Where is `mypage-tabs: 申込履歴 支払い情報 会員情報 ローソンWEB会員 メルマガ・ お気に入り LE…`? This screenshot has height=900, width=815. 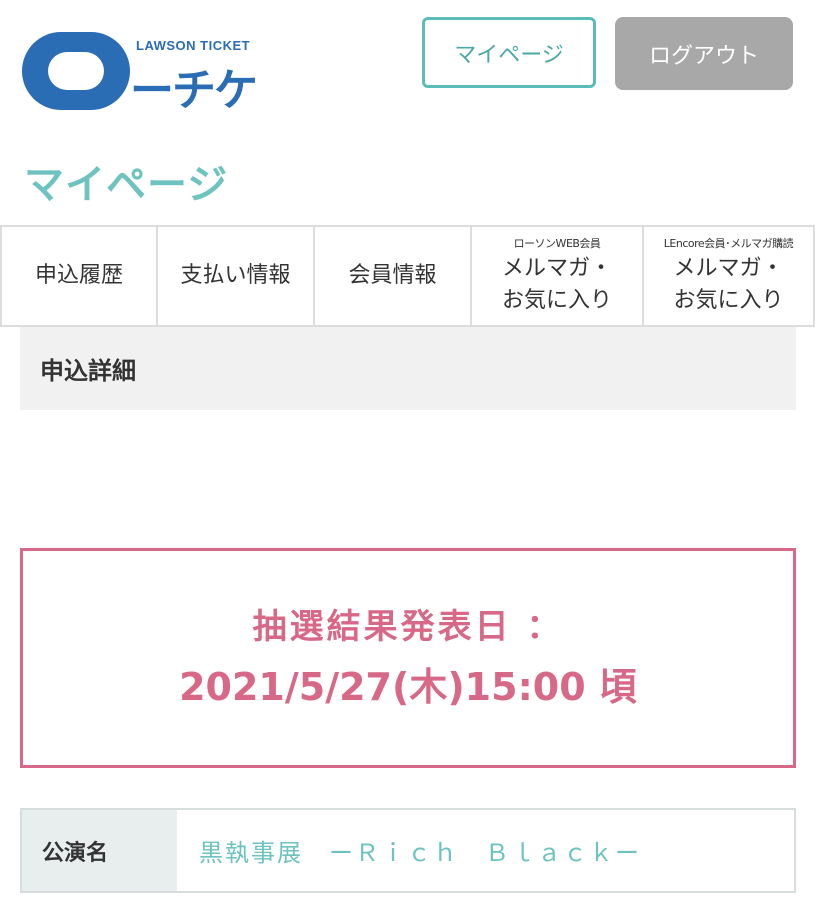
mypage-tabs: 申込履歴 支払い情報 会員情報 ローソンWEB会員 メルマガ・ お気に入り LE… is located at coordinates (407, 276).